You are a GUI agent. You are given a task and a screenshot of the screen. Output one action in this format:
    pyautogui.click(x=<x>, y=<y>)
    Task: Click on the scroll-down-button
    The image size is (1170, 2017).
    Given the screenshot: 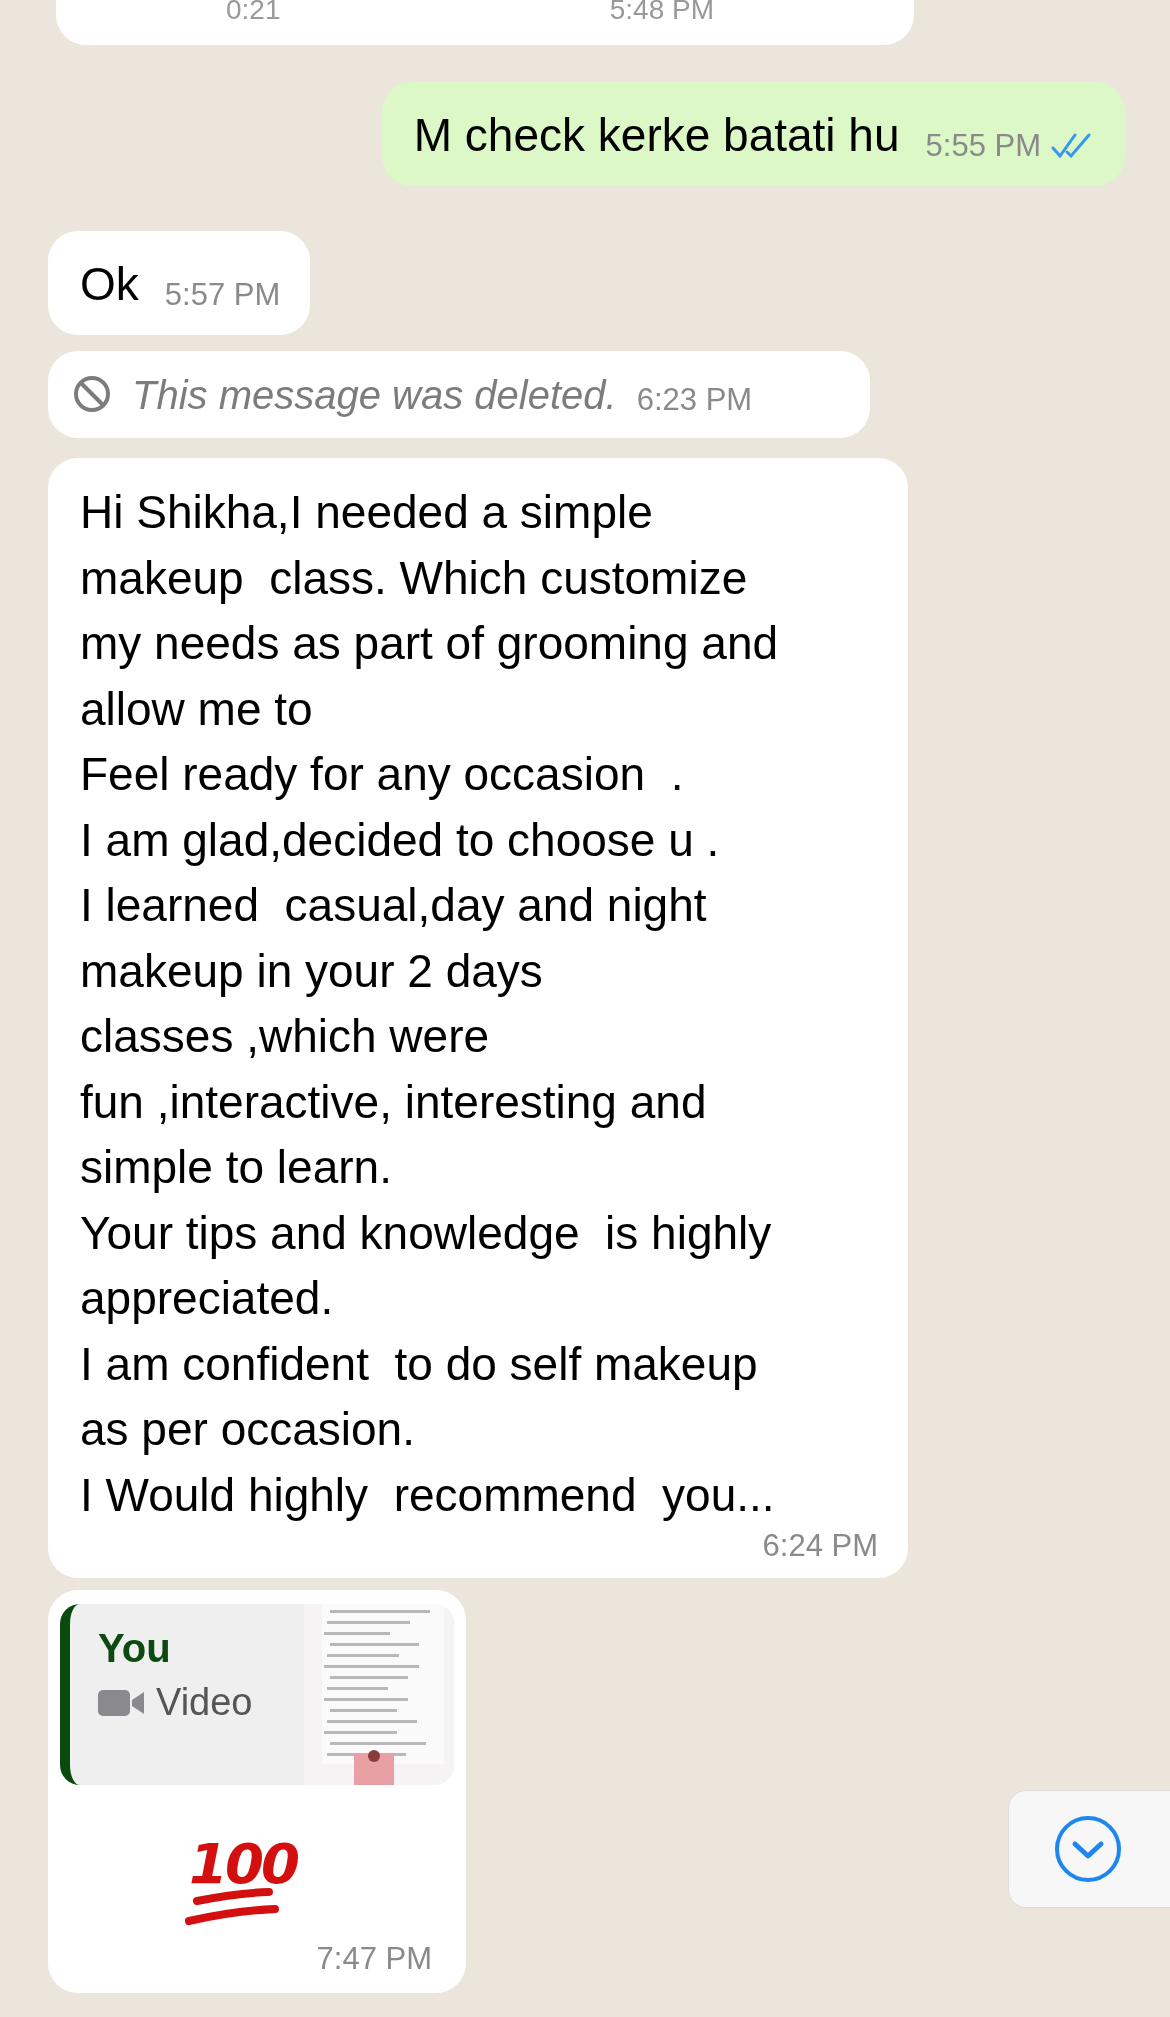 What is the action you would take?
    pyautogui.click(x=1089, y=1849)
    